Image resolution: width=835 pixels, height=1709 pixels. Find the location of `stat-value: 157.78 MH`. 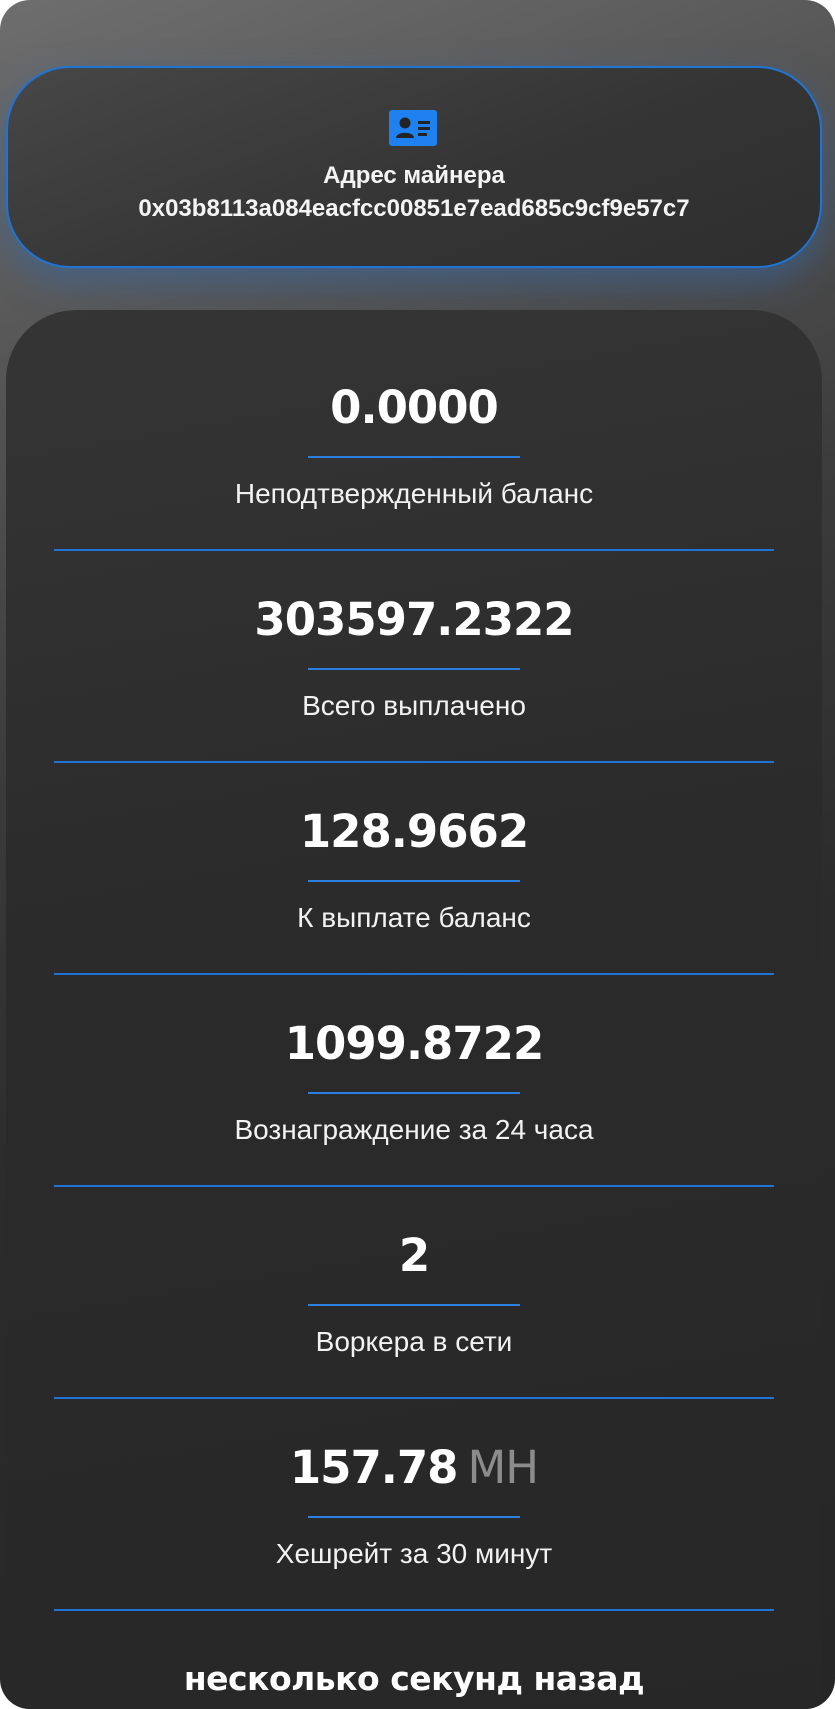

stat-value: 157.78 MH is located at coordinates (414, 1467).